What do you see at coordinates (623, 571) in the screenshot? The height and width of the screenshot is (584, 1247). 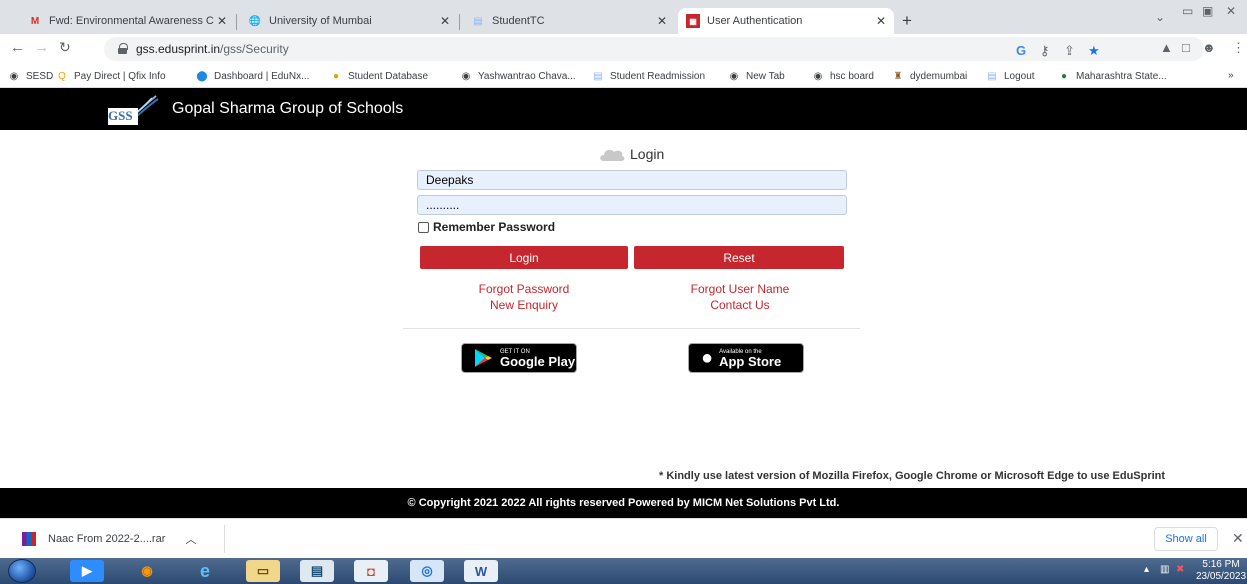 I see `windows-taskbar: ▶ ◉ e ▭ ▤ ◘ ◎ W ▴ ▥ ✖ 5:16 PM 23/05/2023` at bounding box center [623, 571].